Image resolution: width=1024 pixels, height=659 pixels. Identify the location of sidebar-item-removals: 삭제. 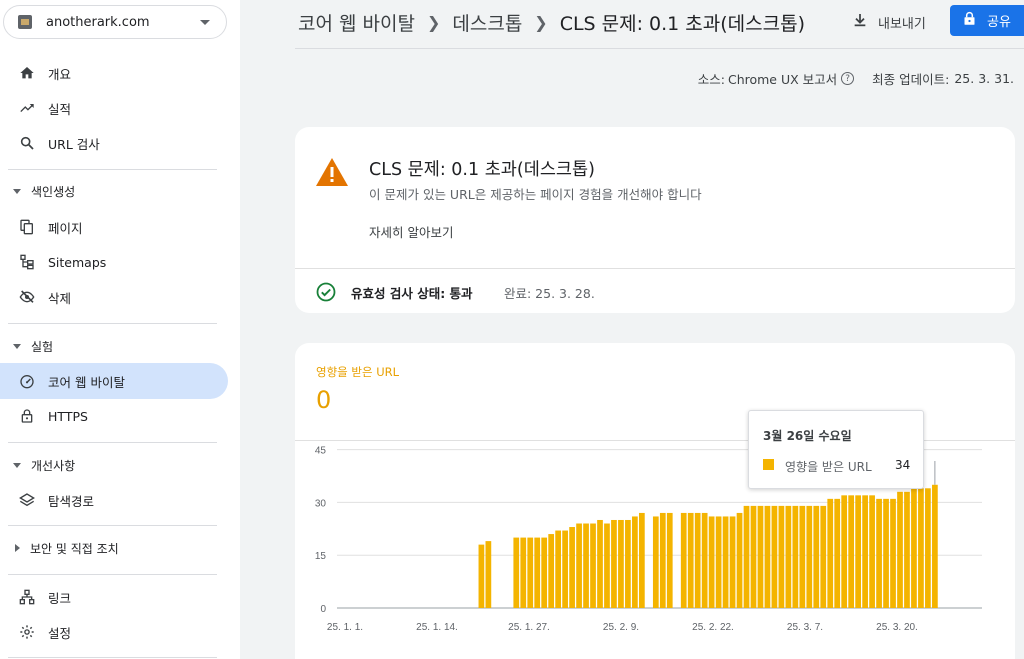
(114, 297).